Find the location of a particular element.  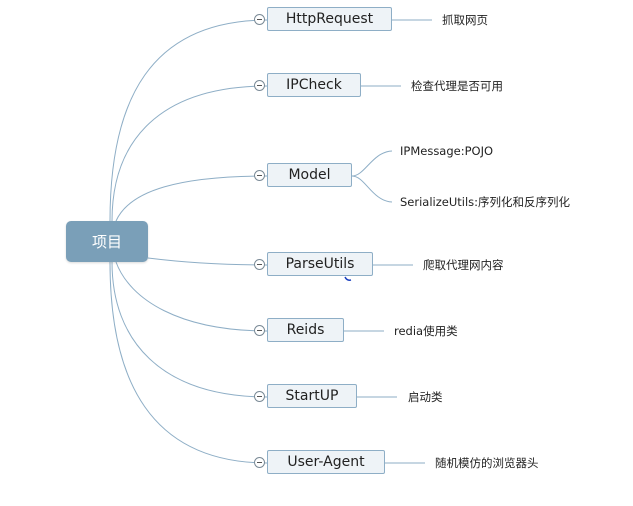

connector-useragent is located at coordinates (189, 362).